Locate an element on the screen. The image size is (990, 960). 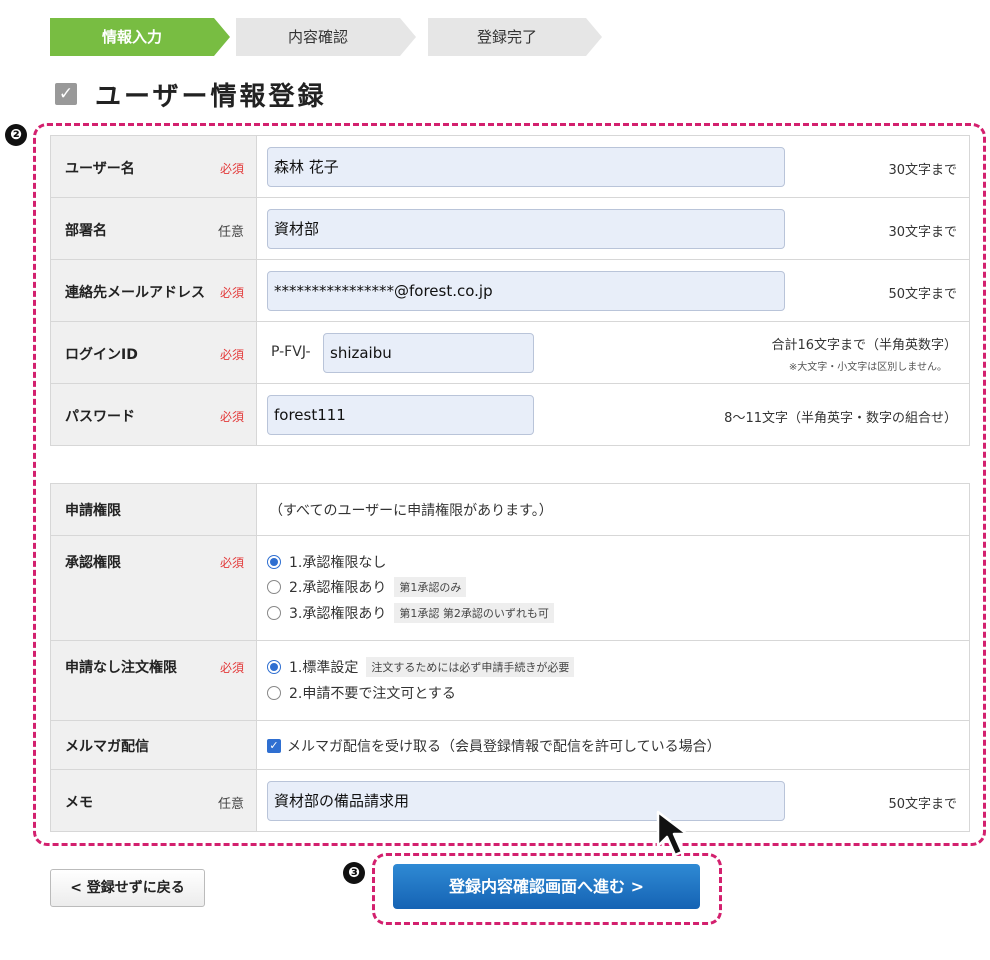
step-confirm-label: 内容確認 is located at coordinates (317, 37).